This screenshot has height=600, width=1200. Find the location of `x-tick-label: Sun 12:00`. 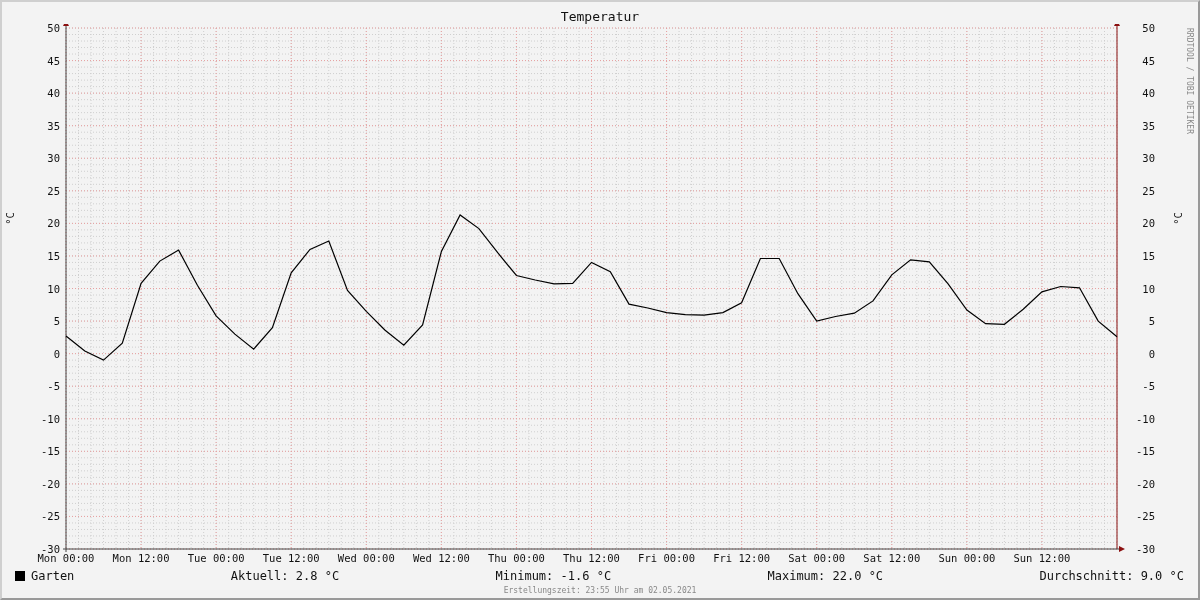

x-tick-label: Sun 12:00 is located at coordinates (1042, 558).